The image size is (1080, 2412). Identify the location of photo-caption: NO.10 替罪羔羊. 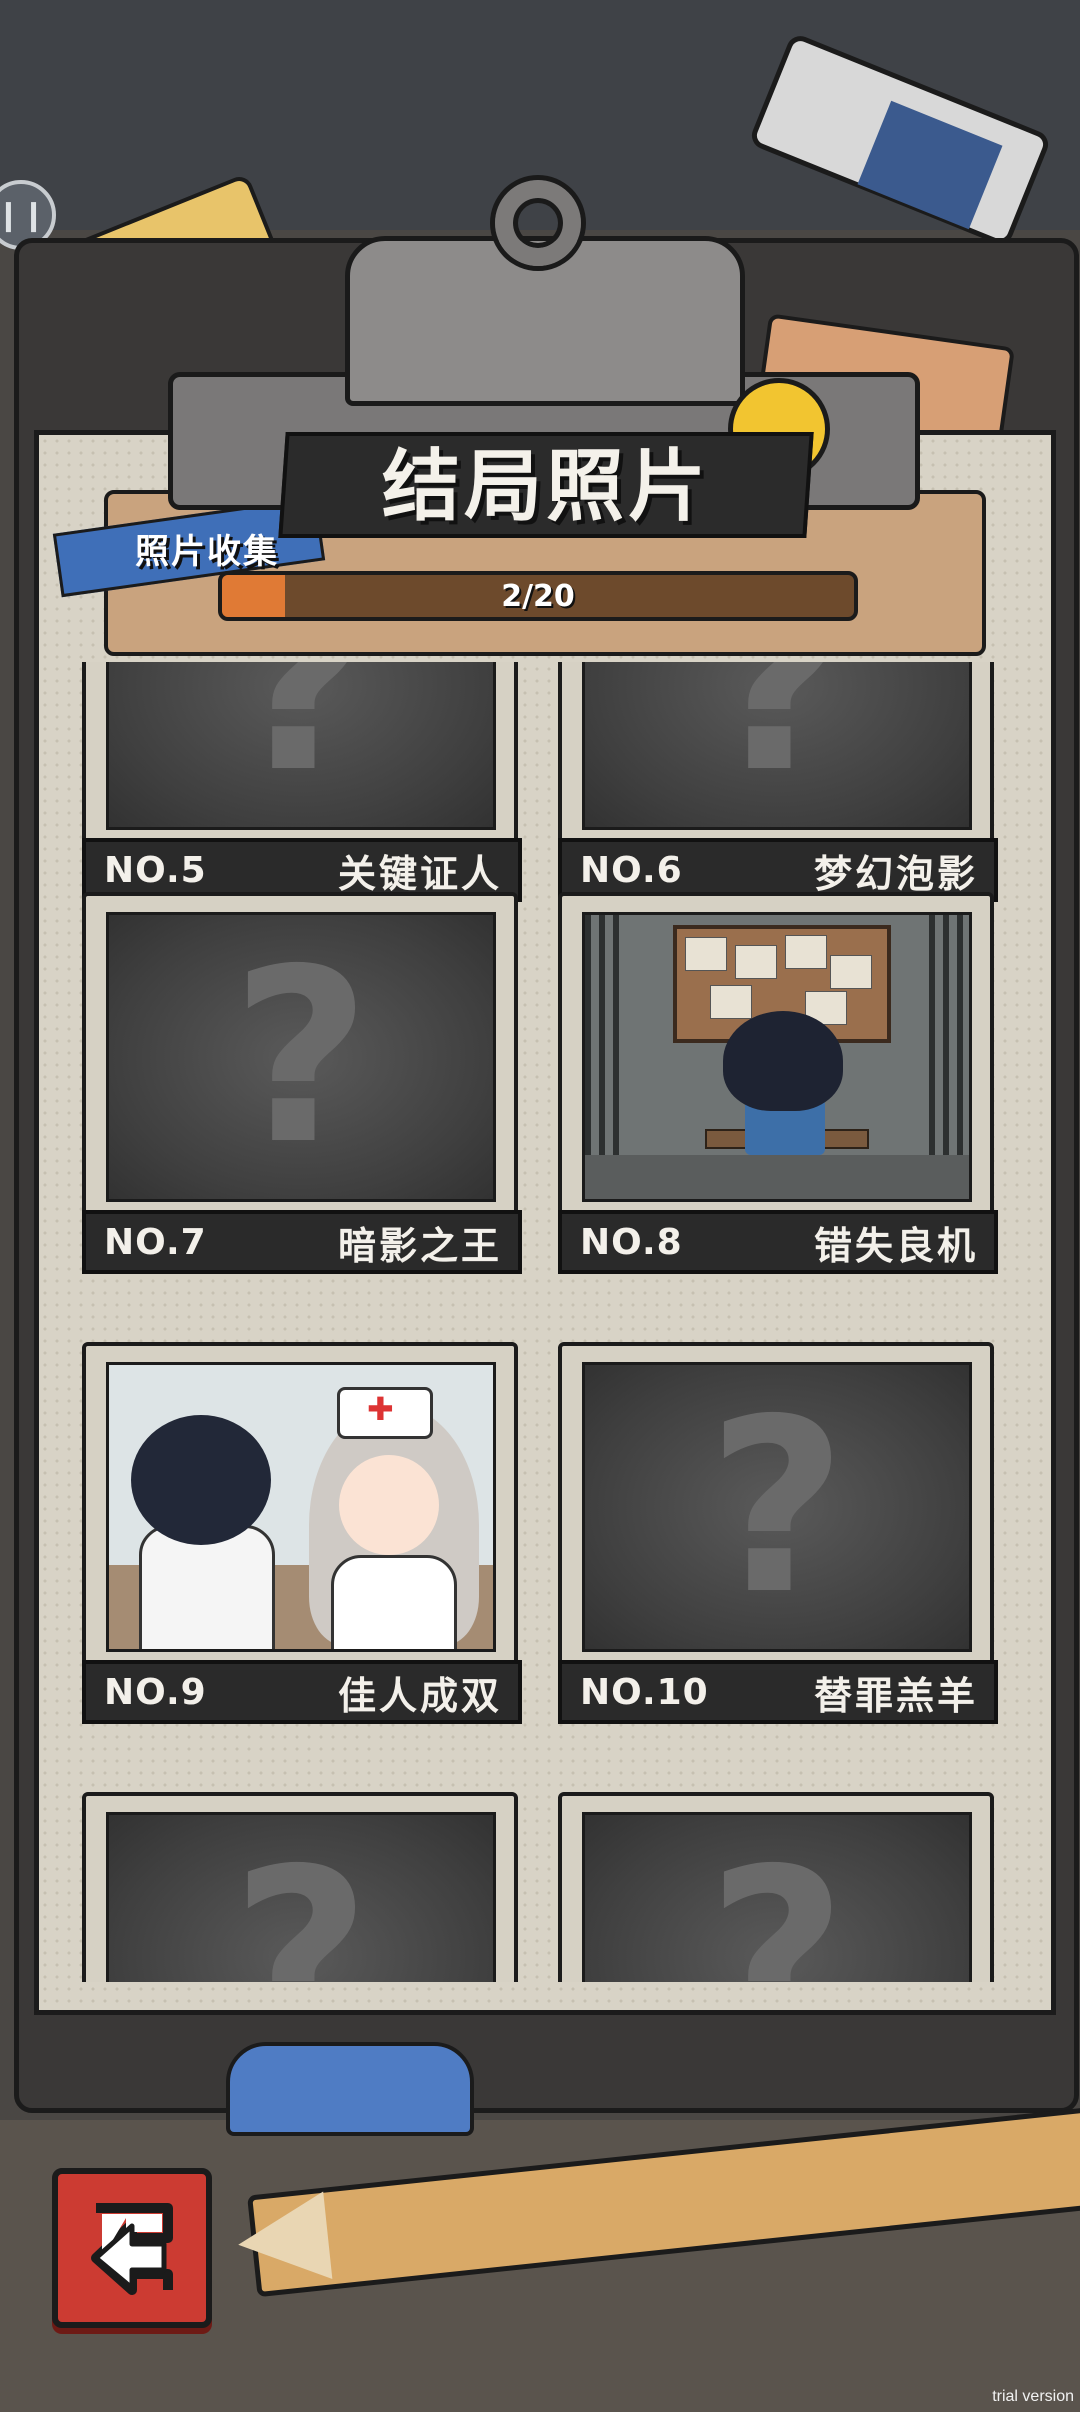
(778, 1692).